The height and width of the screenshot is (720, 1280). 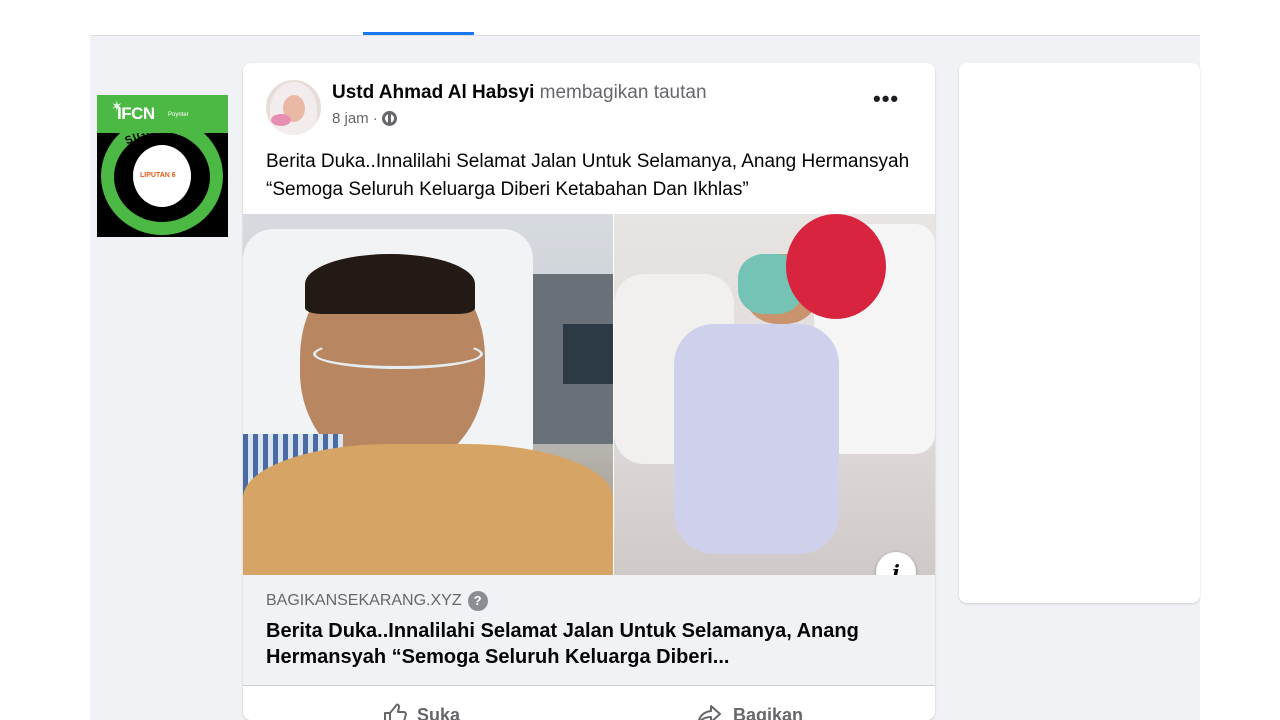 I want to click on more-options-icon: •••, so click(x=886, y=99).